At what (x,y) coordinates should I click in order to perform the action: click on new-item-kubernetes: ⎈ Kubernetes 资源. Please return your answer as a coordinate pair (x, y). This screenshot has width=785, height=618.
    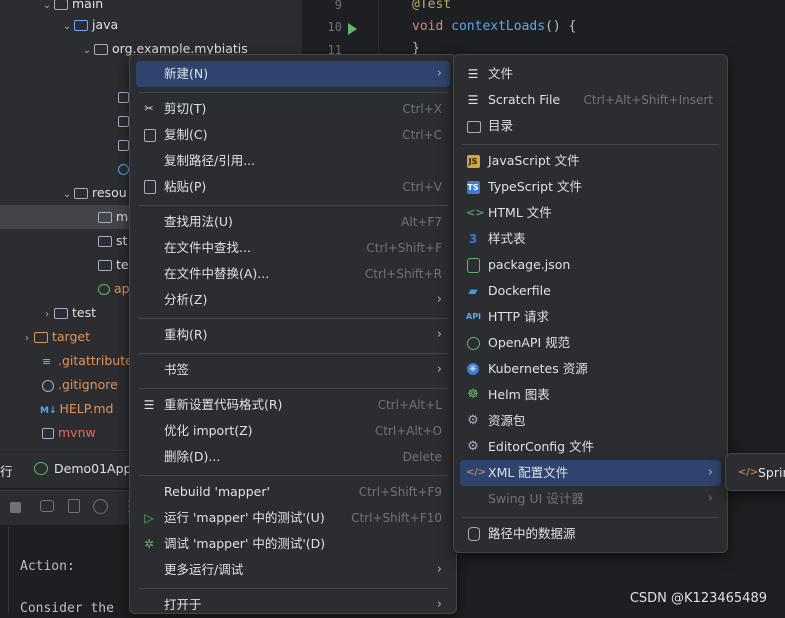
    Looking at the image, I should click on (590, 369).